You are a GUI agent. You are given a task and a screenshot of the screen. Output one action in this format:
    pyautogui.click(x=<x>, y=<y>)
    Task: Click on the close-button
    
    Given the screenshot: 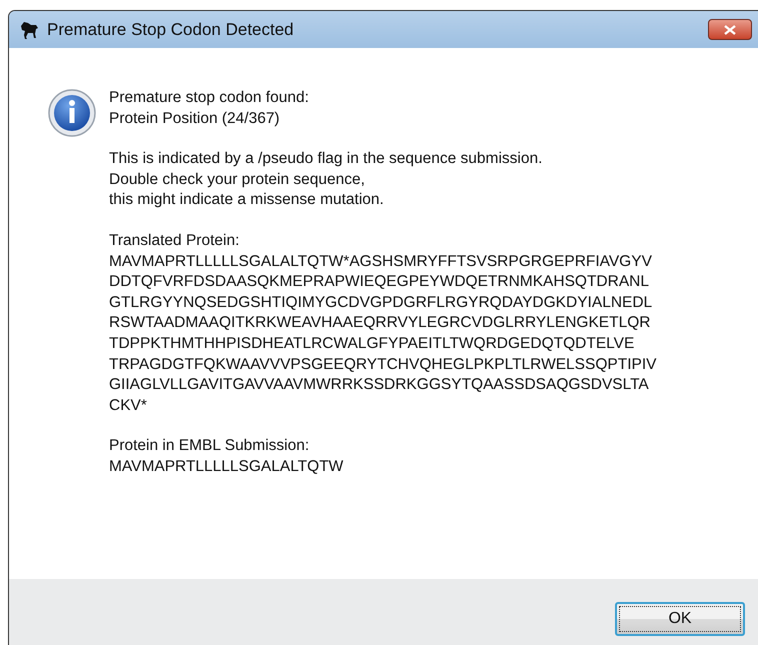 What is the action you would take?
    pyautogui.click(x=730, y=29)
    